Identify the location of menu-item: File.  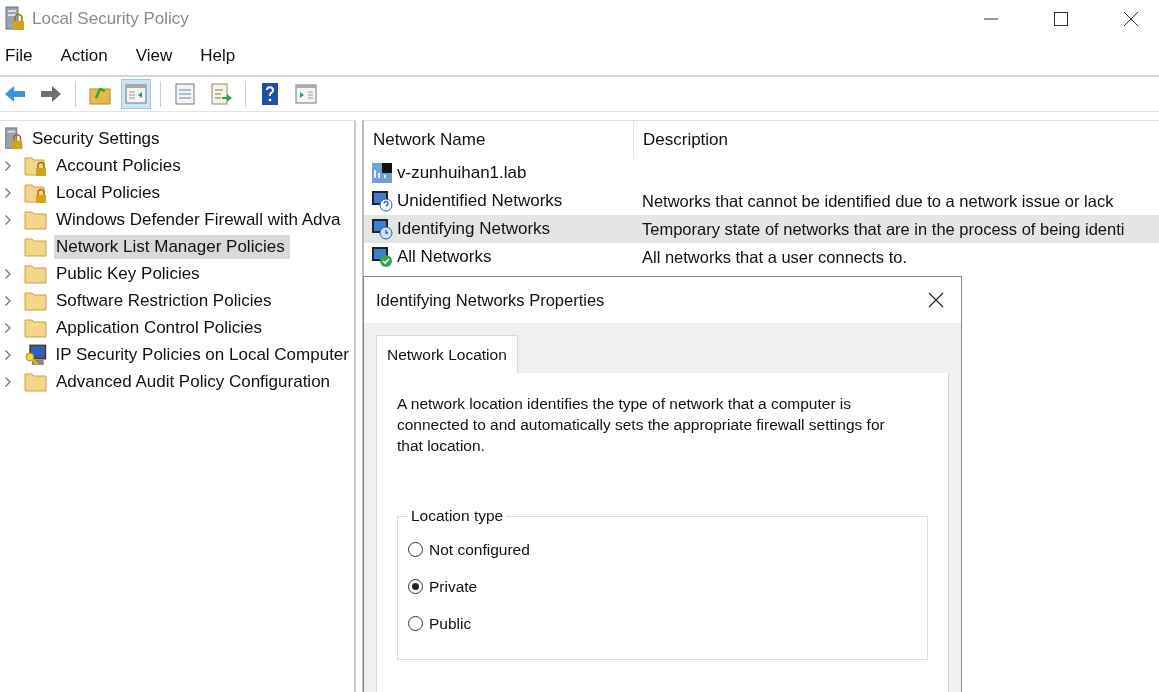
(30, 56).